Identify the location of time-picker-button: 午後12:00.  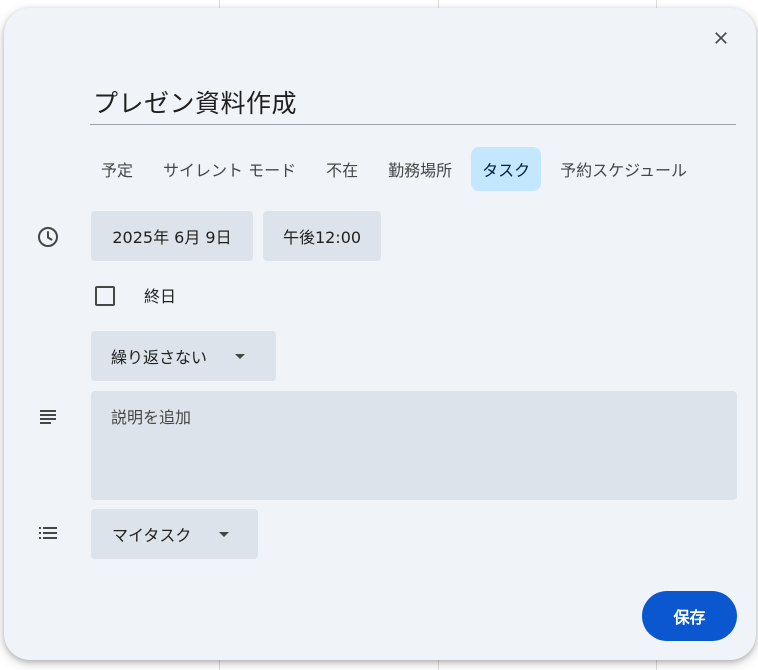
(322, 236).